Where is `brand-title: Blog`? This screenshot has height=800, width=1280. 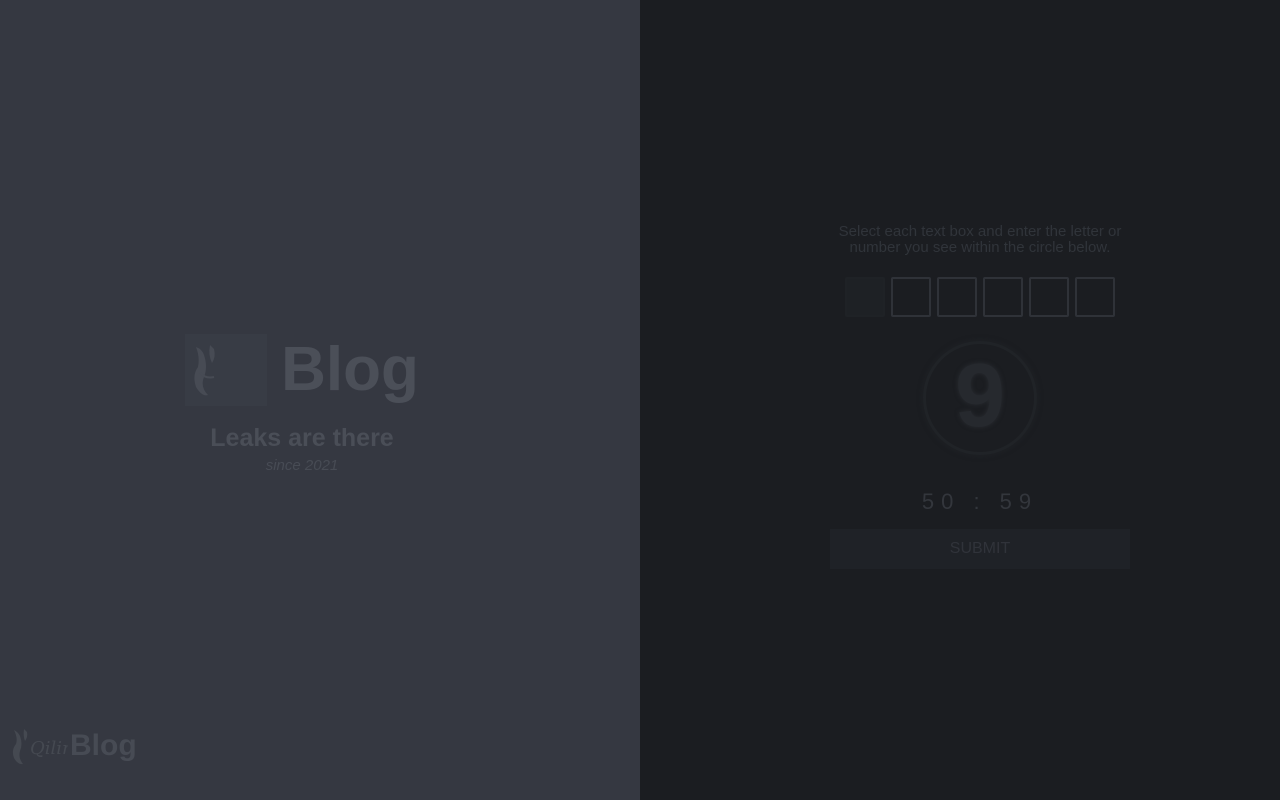
brand-title: Blog is located at coordinates (350, 369).